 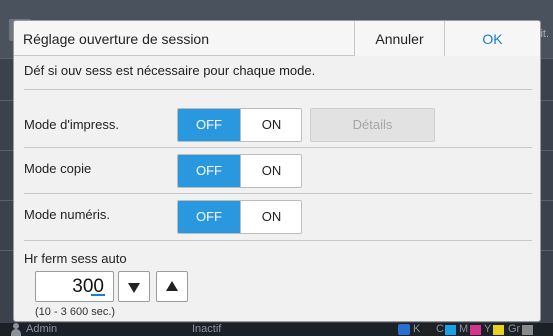 What do you see at coordinates (71, 124) in the screenshot?
I see `print-mode-label: Mode d'impress.` at bounding box center [71, 124].